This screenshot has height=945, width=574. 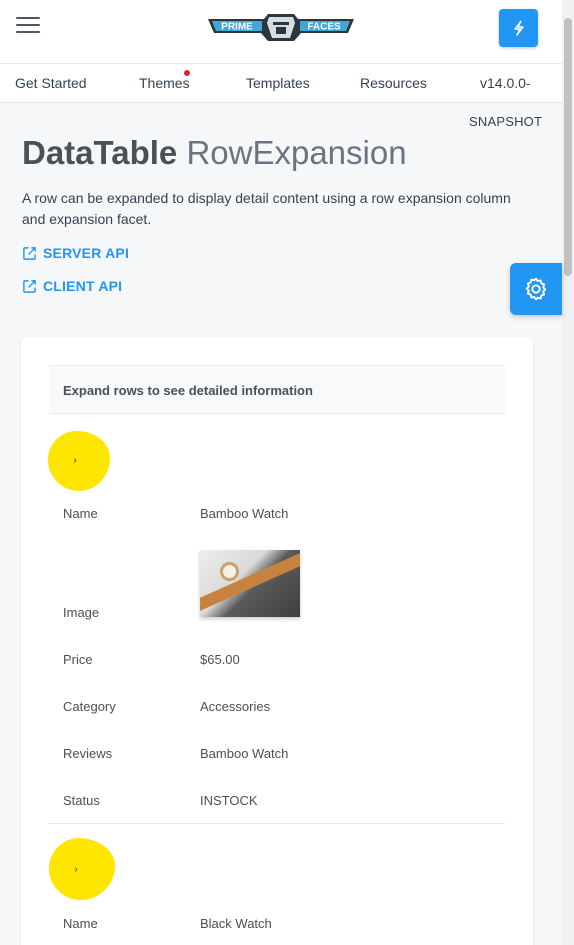 What do you see at coordinates (51, 83) in the screenshot?
I see `menu-item-get-started: Get Started` at bounding box center [51, 83].